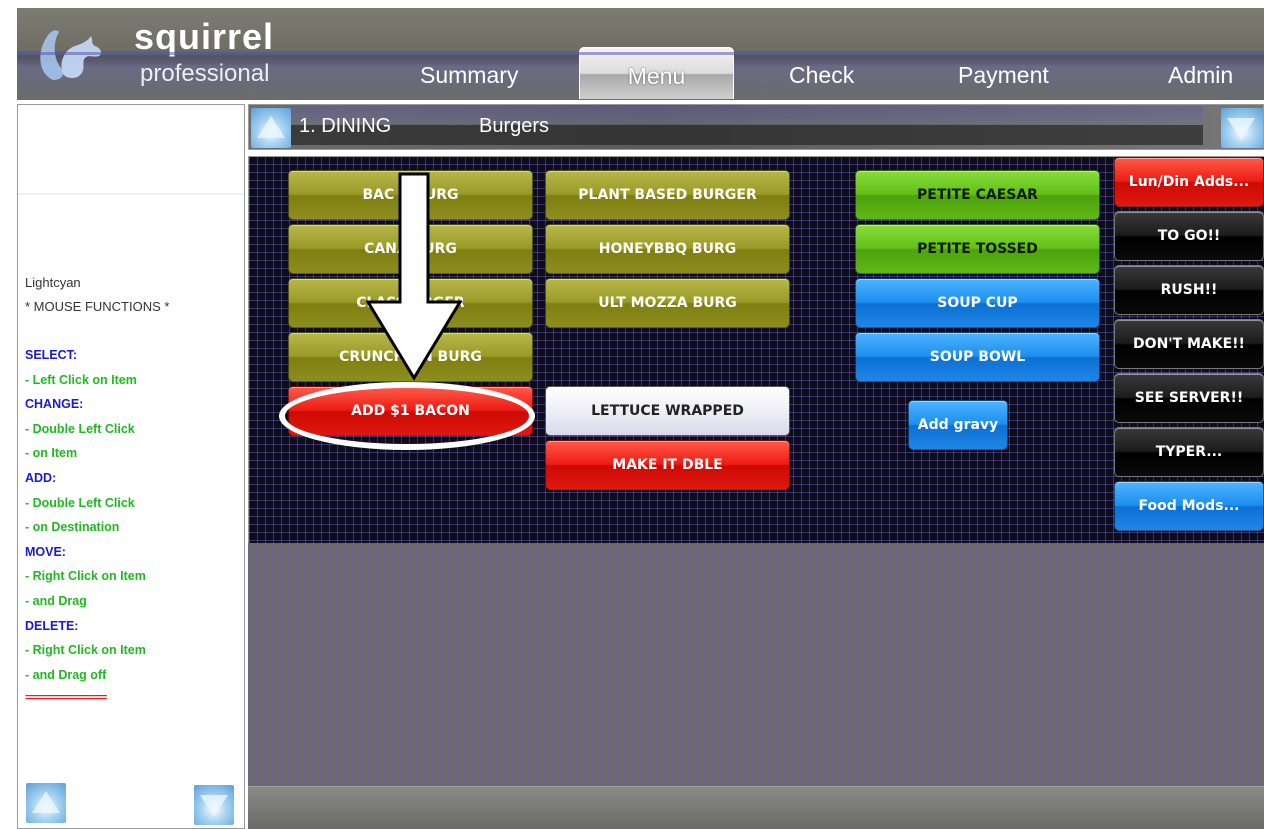  What do you see at coordinates (1189, 290) in the screenshot?
I see `rush-button: RUSH!!` at bounding box center [1189, 290].